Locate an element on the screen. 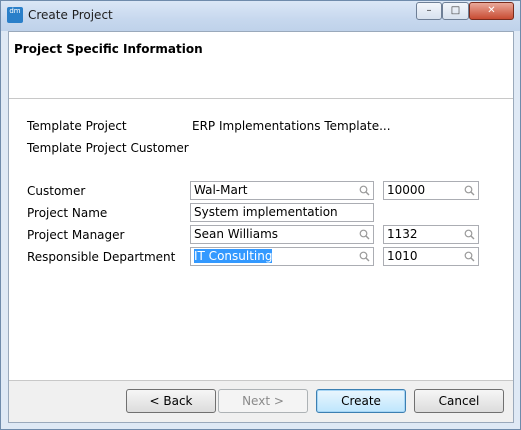  customer-id-value: 10000 is located at coordinates (406, 190).